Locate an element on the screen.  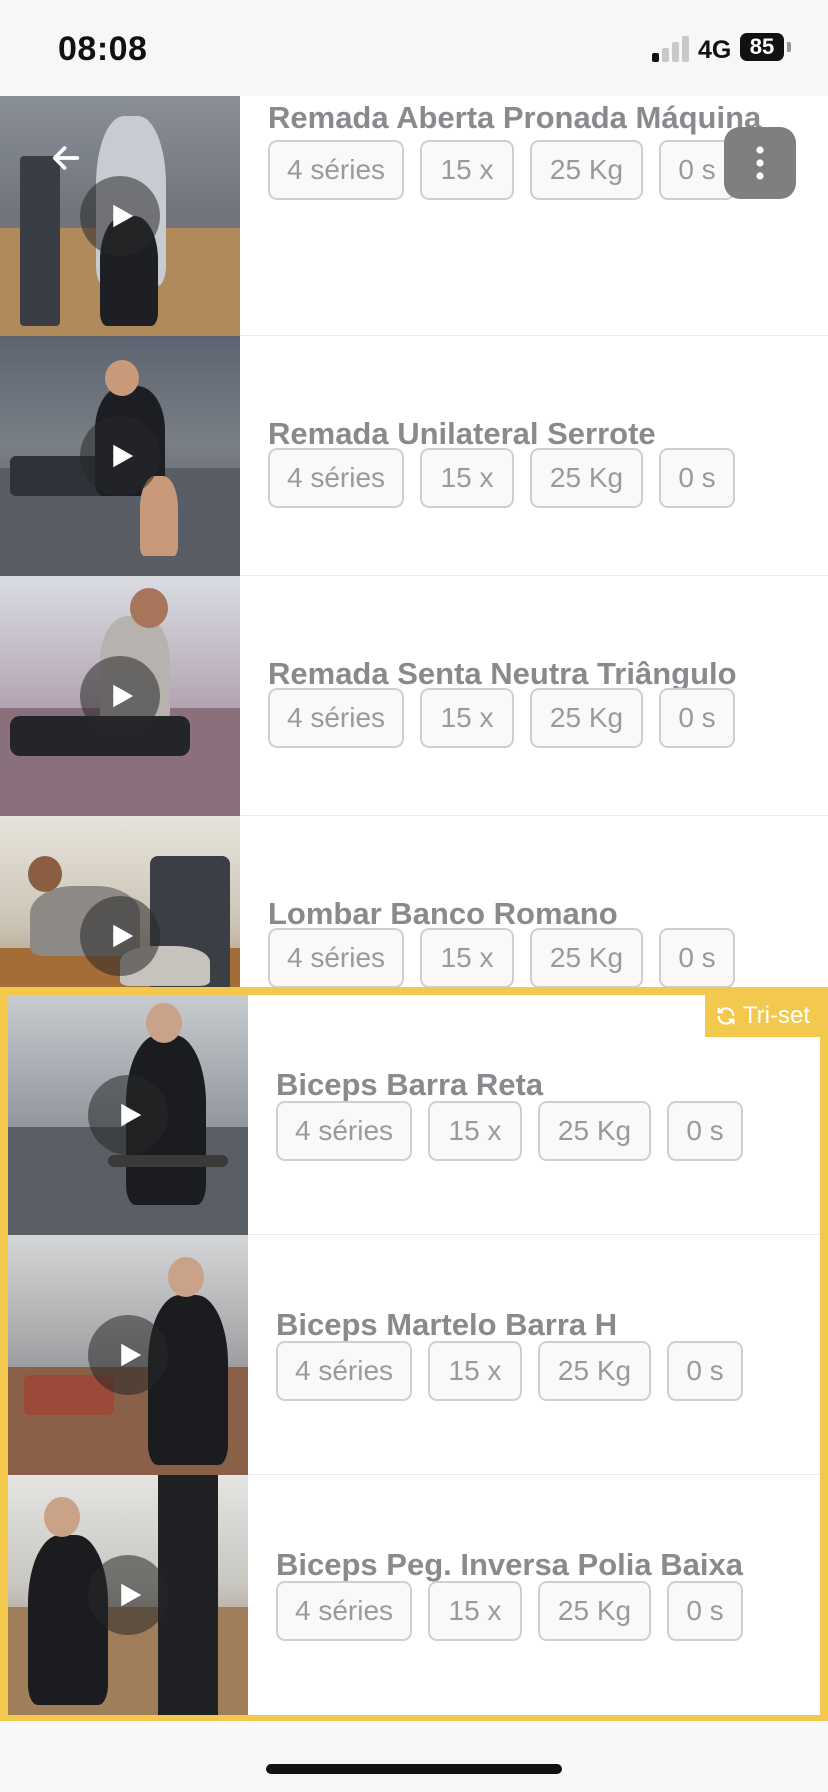
exercise-name: Remada Senta Neutra Triângulo is located at coordinates (502, 673).